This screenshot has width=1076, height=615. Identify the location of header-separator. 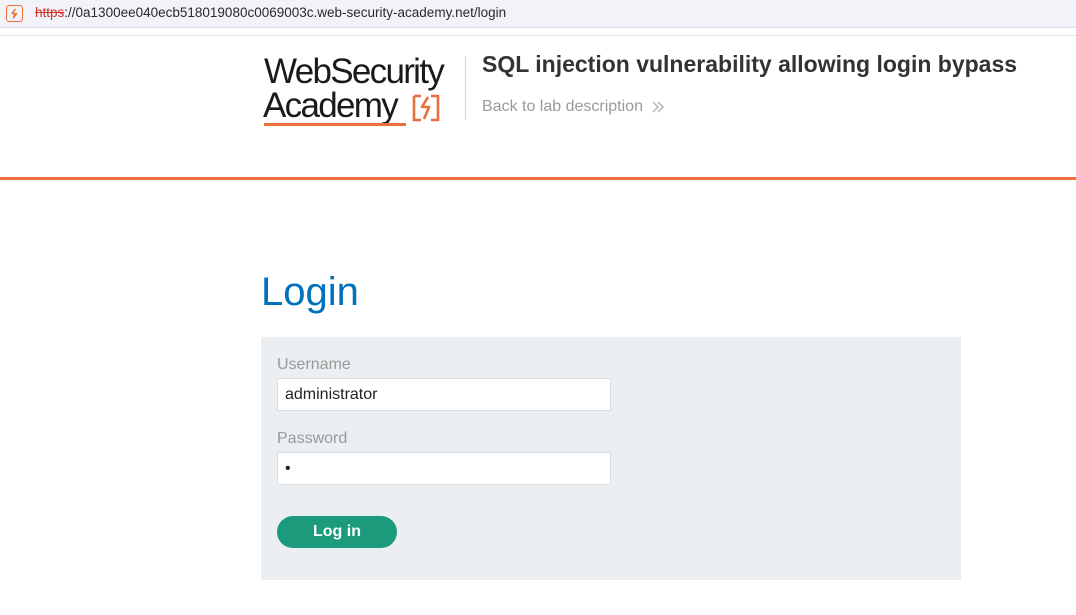
(465, 88).